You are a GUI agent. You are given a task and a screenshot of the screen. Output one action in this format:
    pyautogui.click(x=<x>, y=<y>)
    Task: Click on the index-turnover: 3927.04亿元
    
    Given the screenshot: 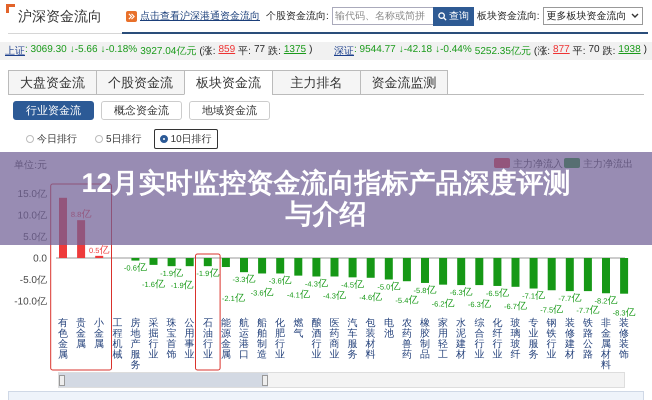 What is the action you would take?
    pyautogui.click(x=168, y=51)
    